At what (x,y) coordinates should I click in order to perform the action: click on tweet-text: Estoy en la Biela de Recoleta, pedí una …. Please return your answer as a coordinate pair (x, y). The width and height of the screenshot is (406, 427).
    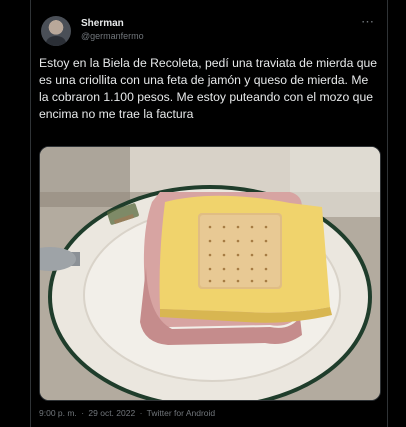
    Looking at the image, I should click on (208, 88).